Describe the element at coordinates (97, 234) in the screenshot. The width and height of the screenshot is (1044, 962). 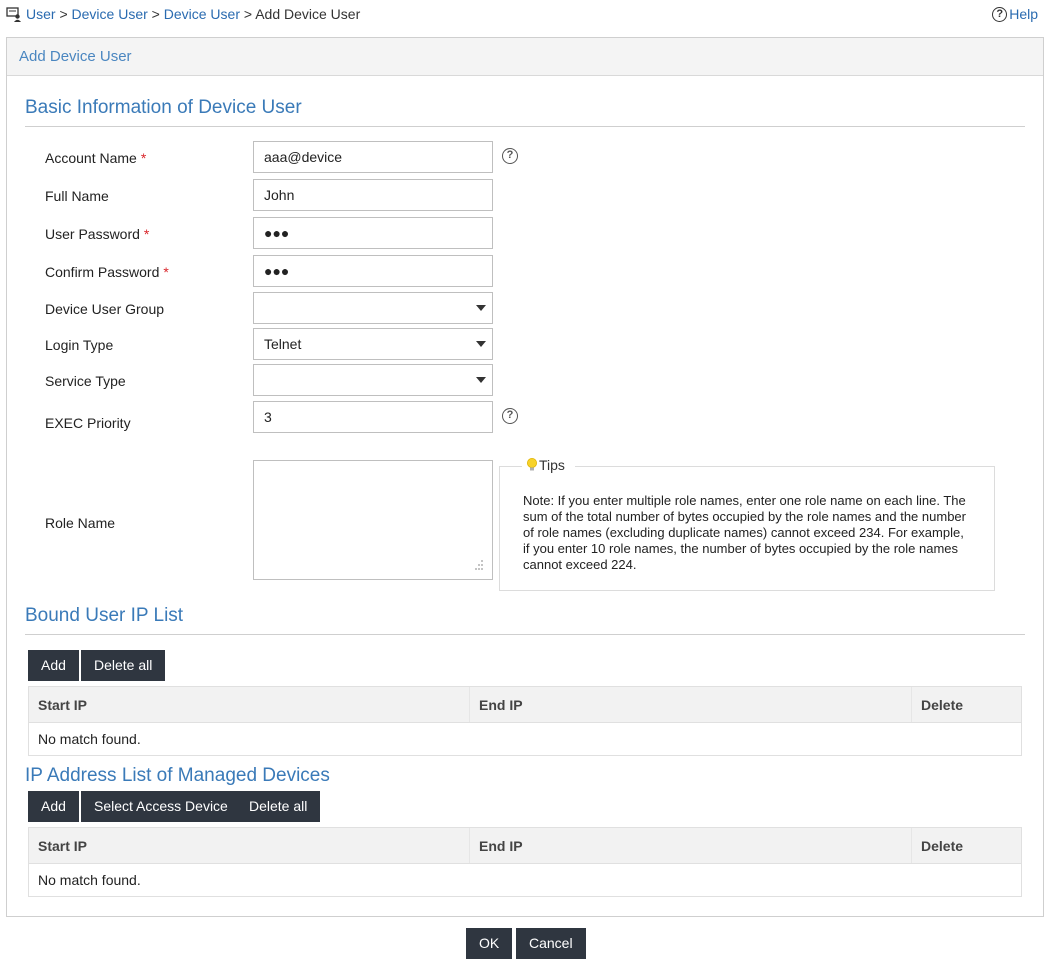
I see `user-password-label: User Password *` at that location.